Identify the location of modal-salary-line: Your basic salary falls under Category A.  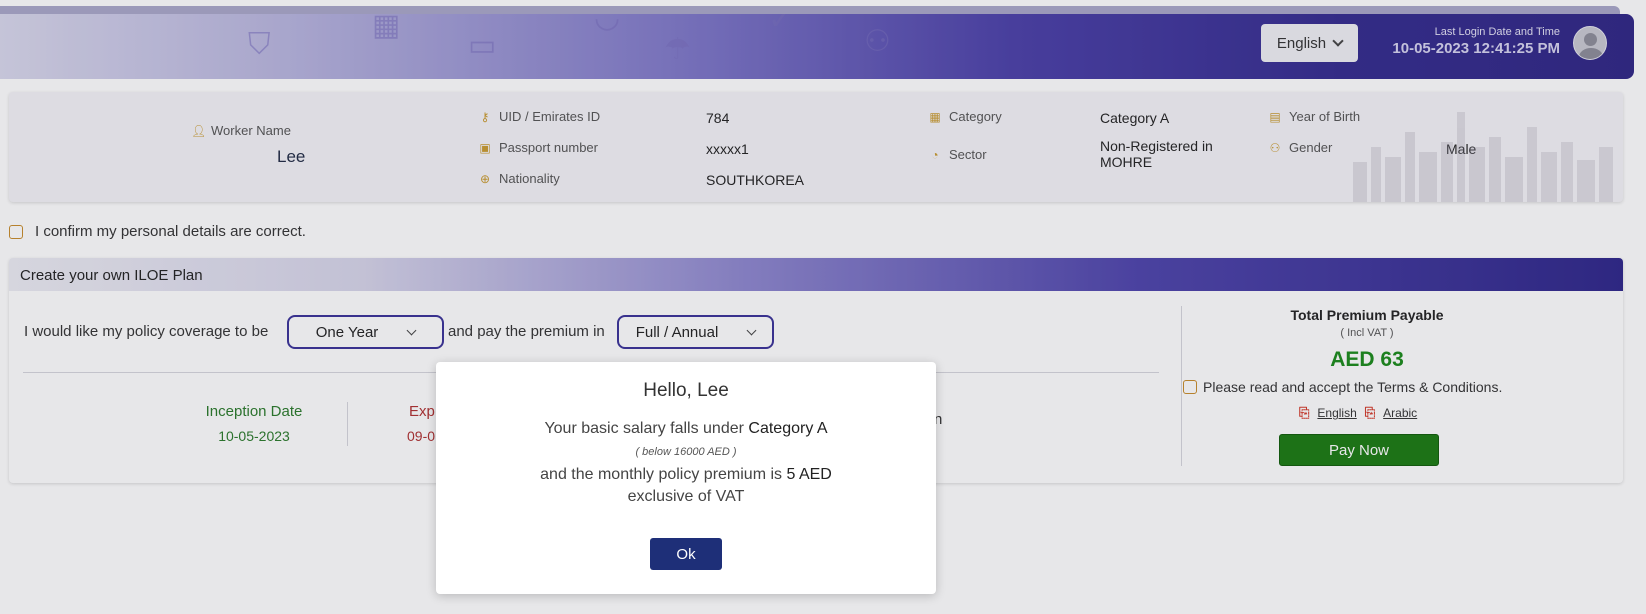
(686, 429).